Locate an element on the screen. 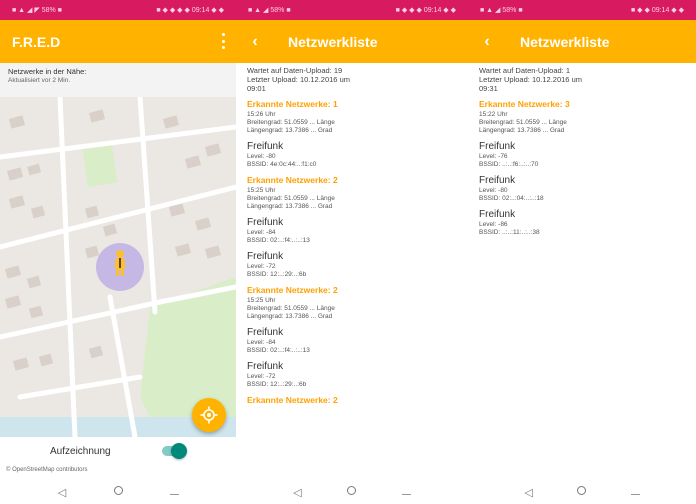  status-bar: ■ ▲ ◢ 58% ■ ■ ◆ ◆ ◆ 09:14 ◆ ◆ is located at coordinates (352, 10).